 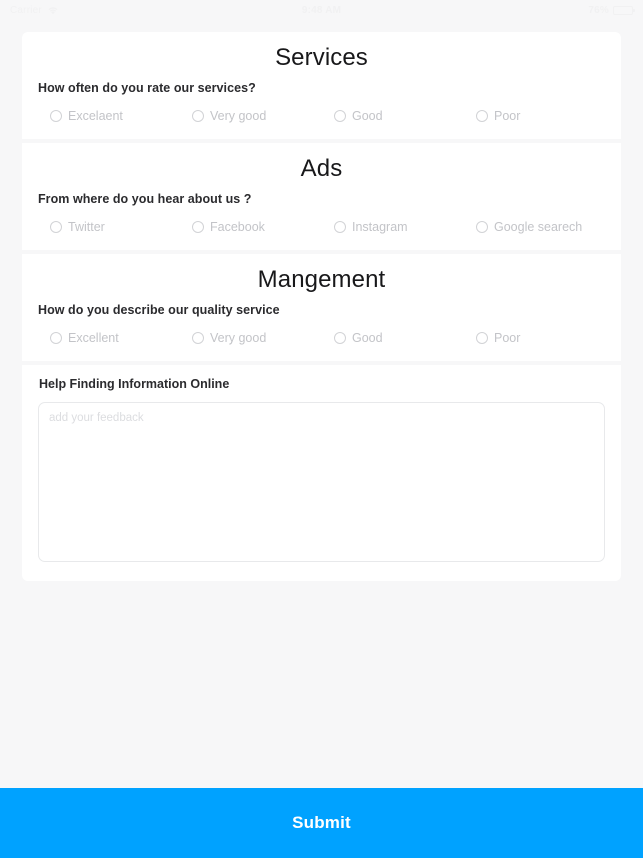 I want to click on radio-option: Instagram, so click(x=393, y=227).